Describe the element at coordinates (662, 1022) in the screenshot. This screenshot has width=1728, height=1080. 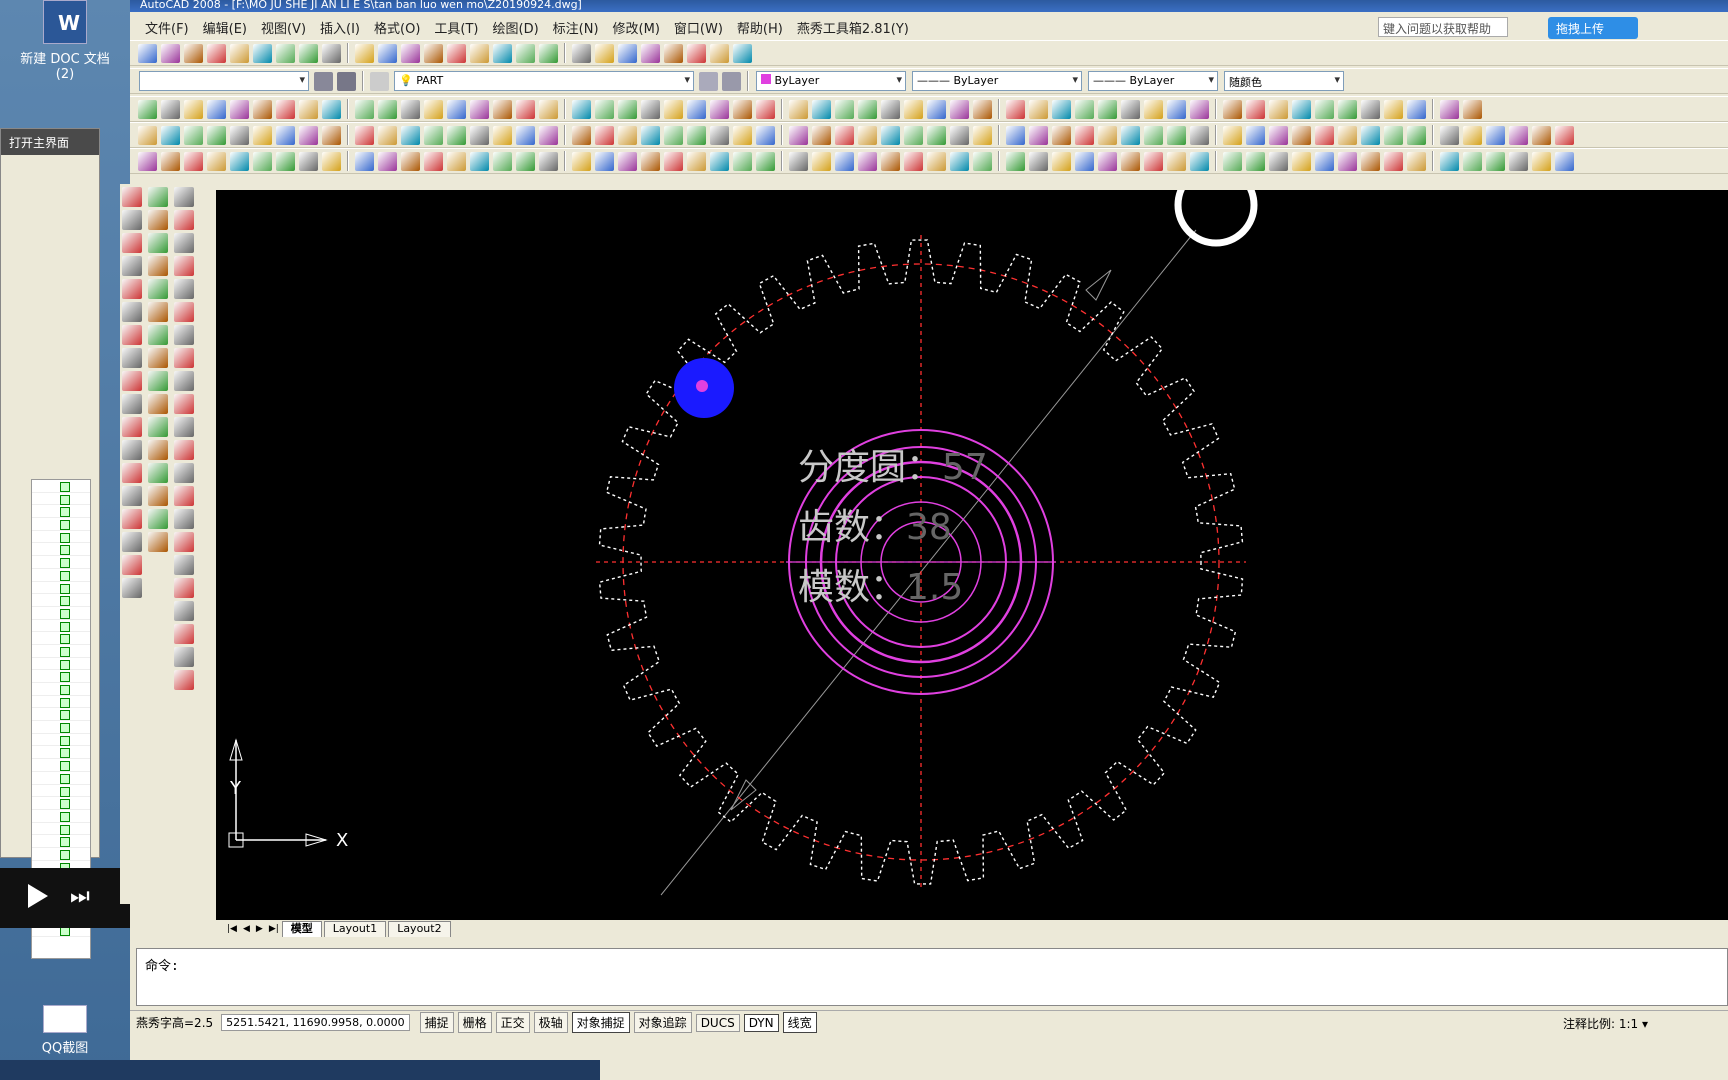
I see `status-toggle-button: 对象追踪` at that location.